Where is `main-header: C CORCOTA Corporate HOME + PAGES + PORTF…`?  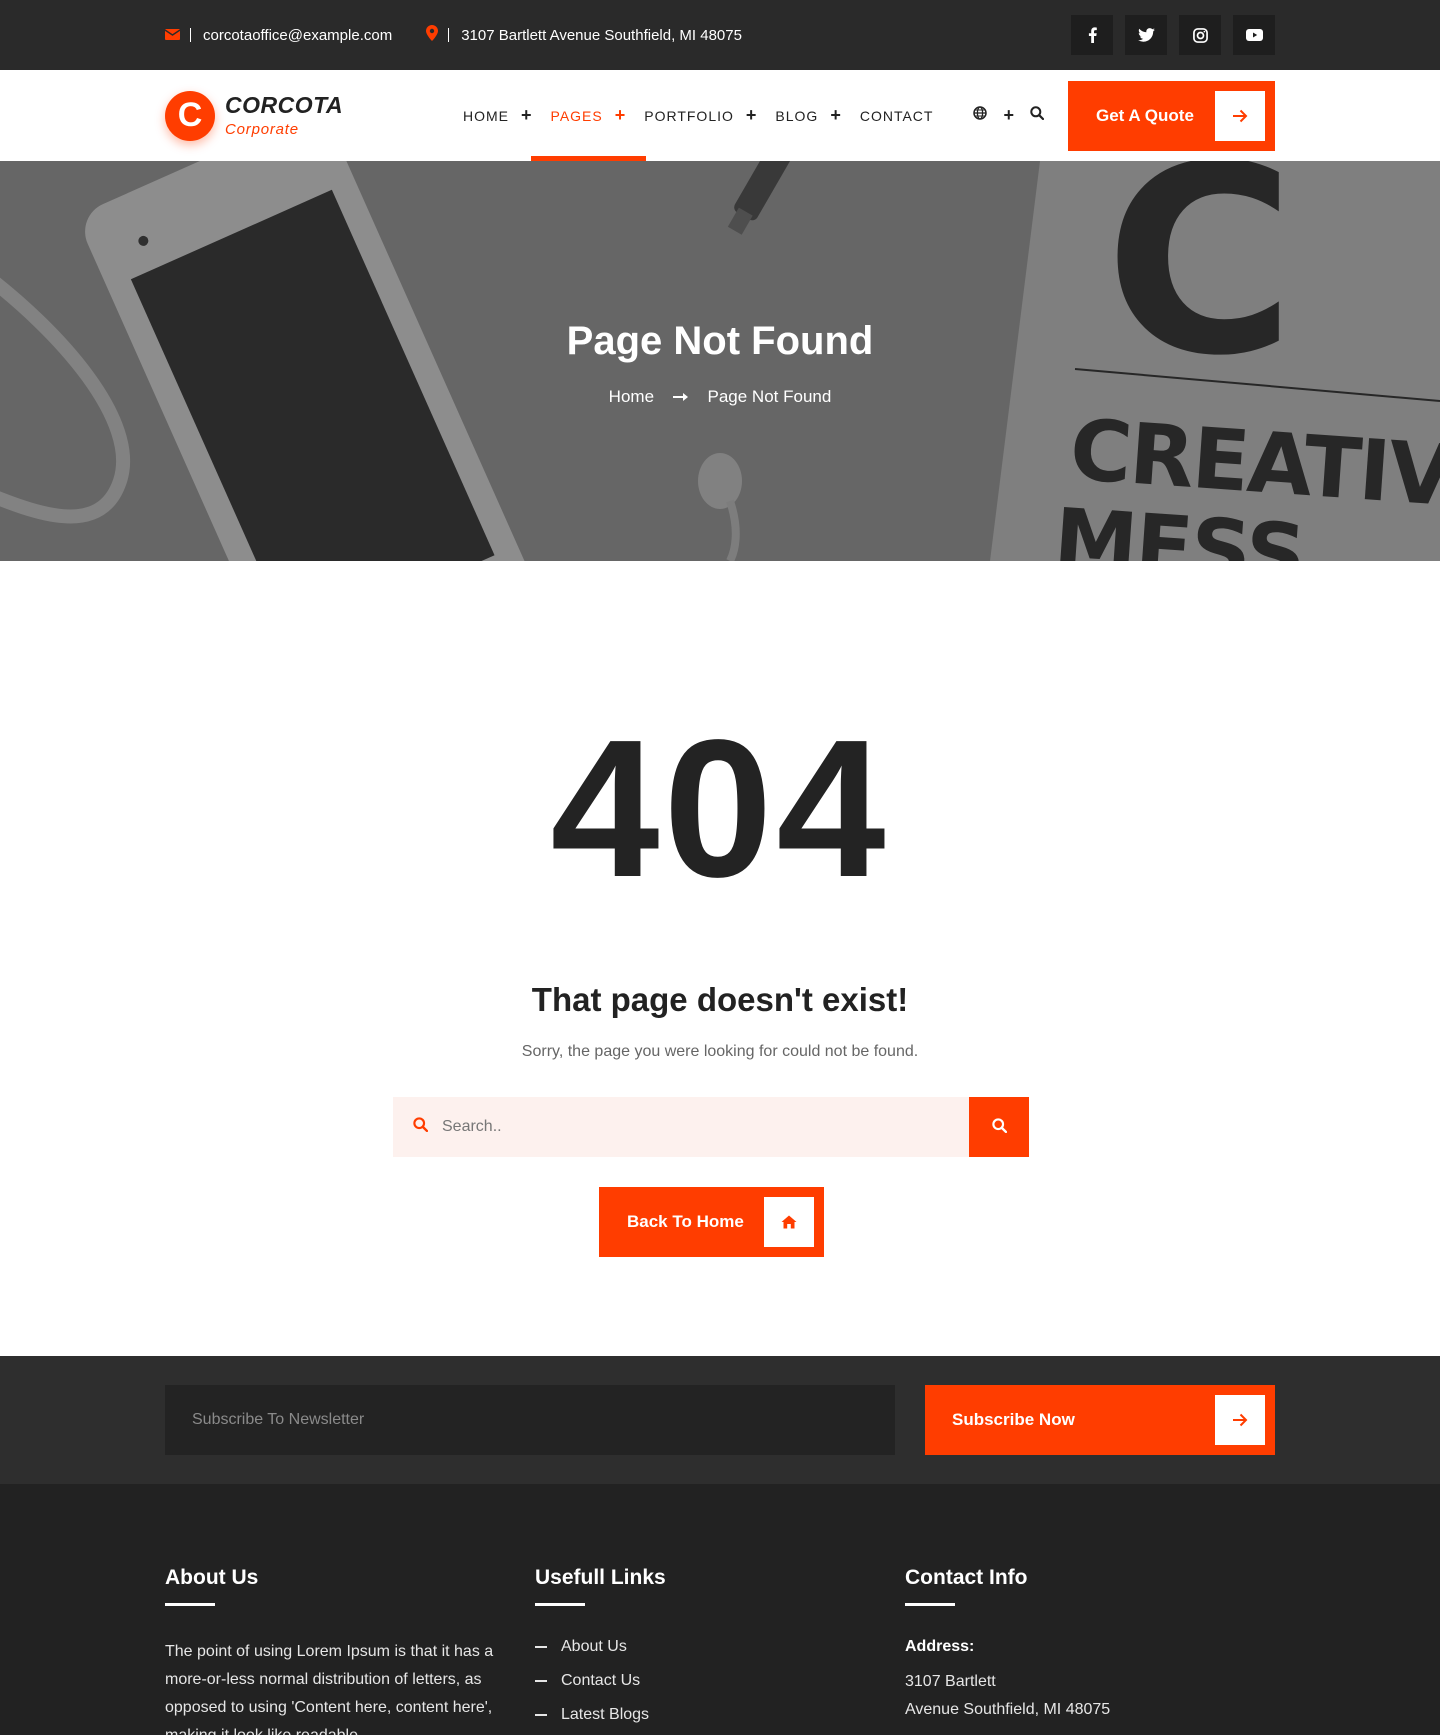
main-header: C CORCOTA Corporate HOME + PAGES + PORTF… is located at coordinates (720, 115).